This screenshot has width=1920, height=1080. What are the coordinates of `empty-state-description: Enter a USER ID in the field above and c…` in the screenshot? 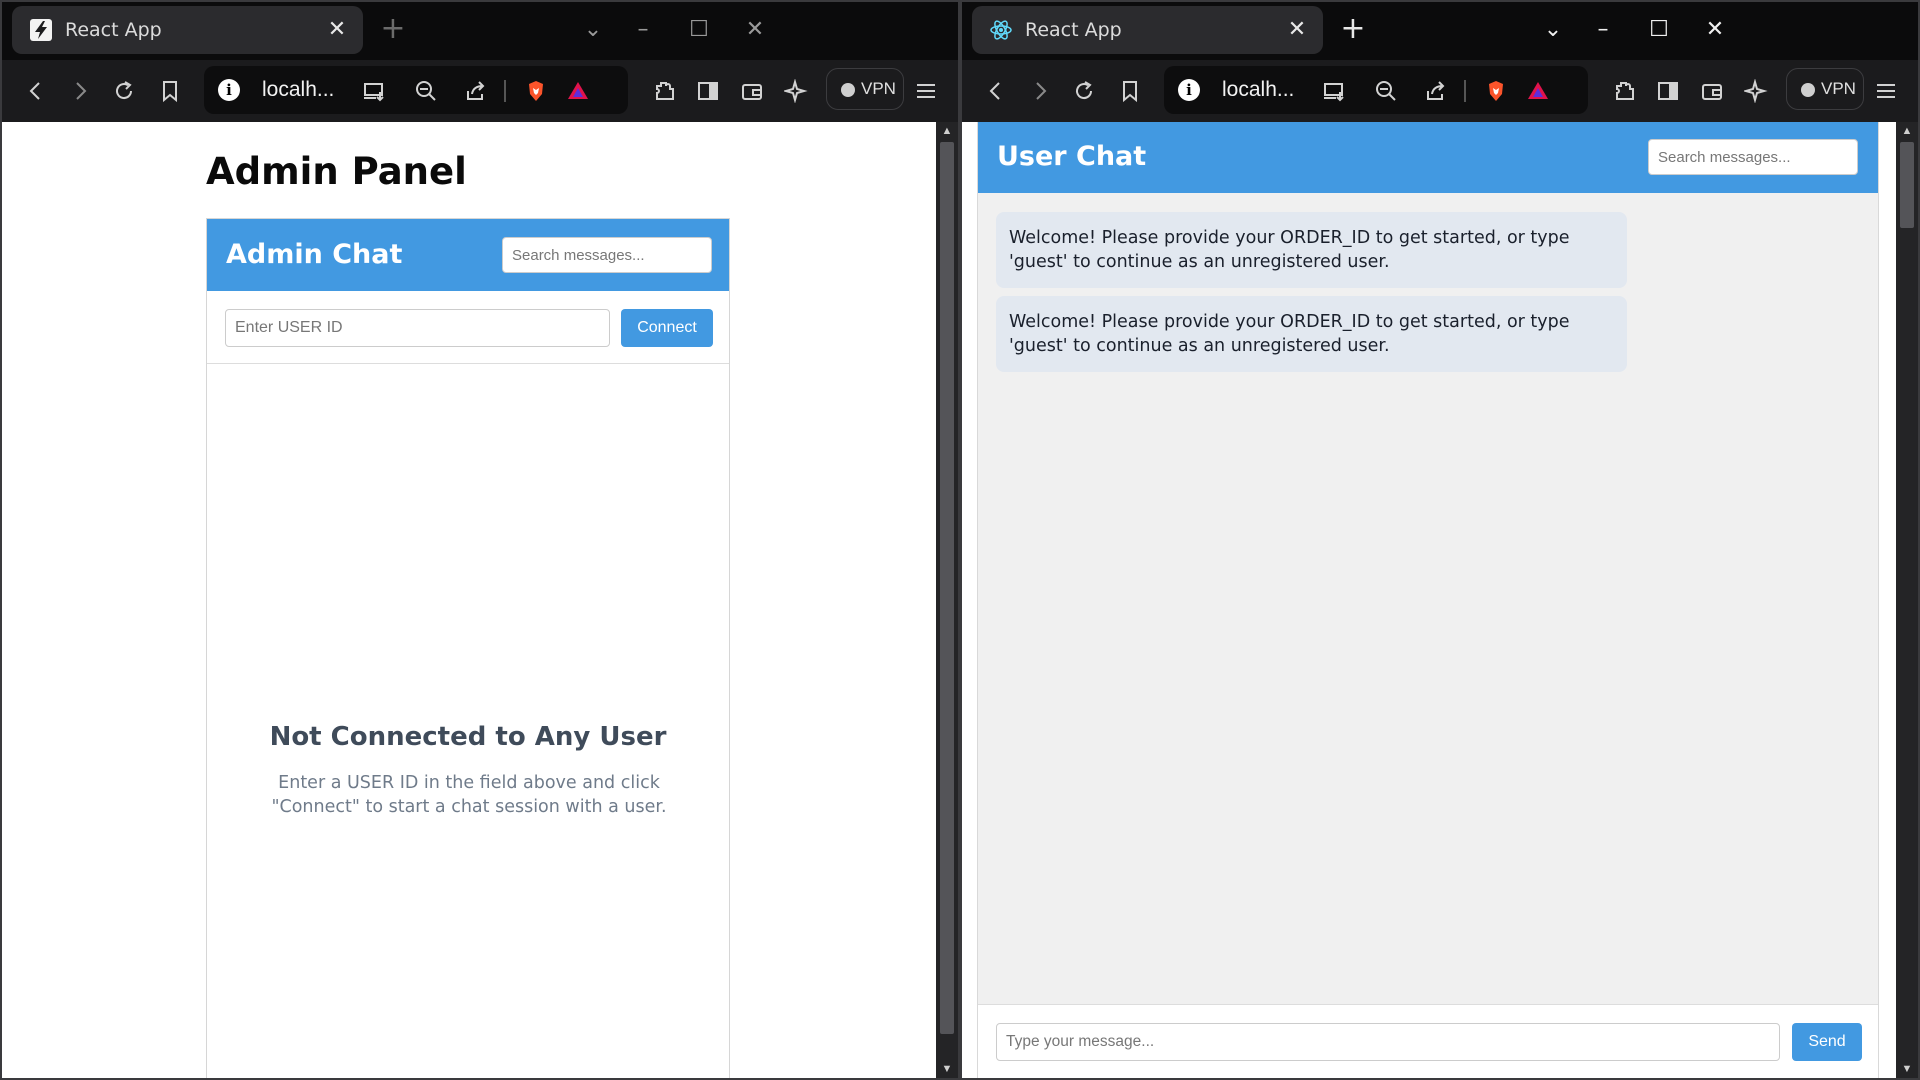 It's located at (469, 795).